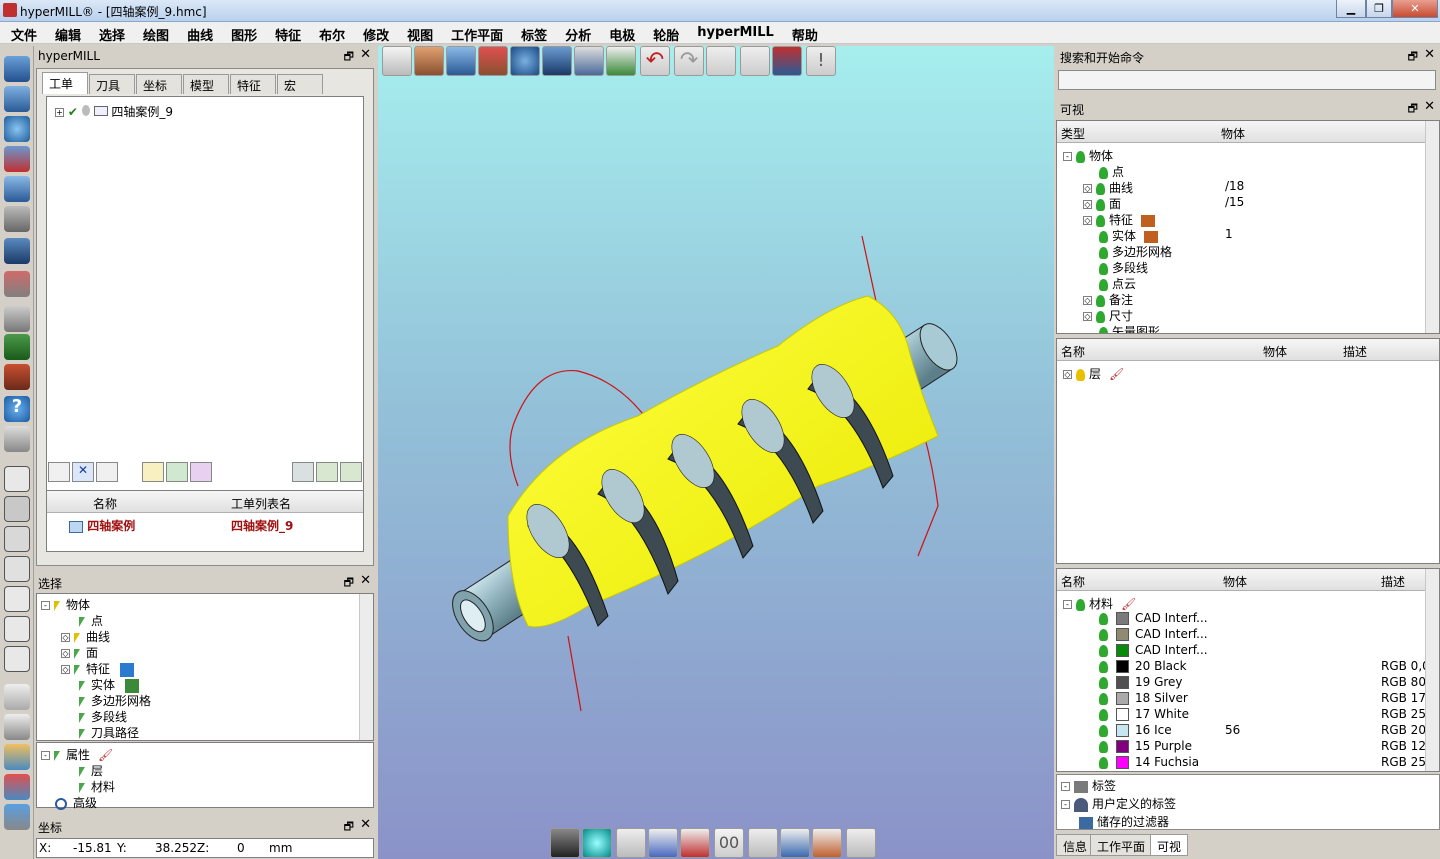 The width and height of the screenshot is (1440, 859). What do you see at coordinates (17, 347) in the screenshot?
I see `grid-icon` at bounding box center [17, 347].